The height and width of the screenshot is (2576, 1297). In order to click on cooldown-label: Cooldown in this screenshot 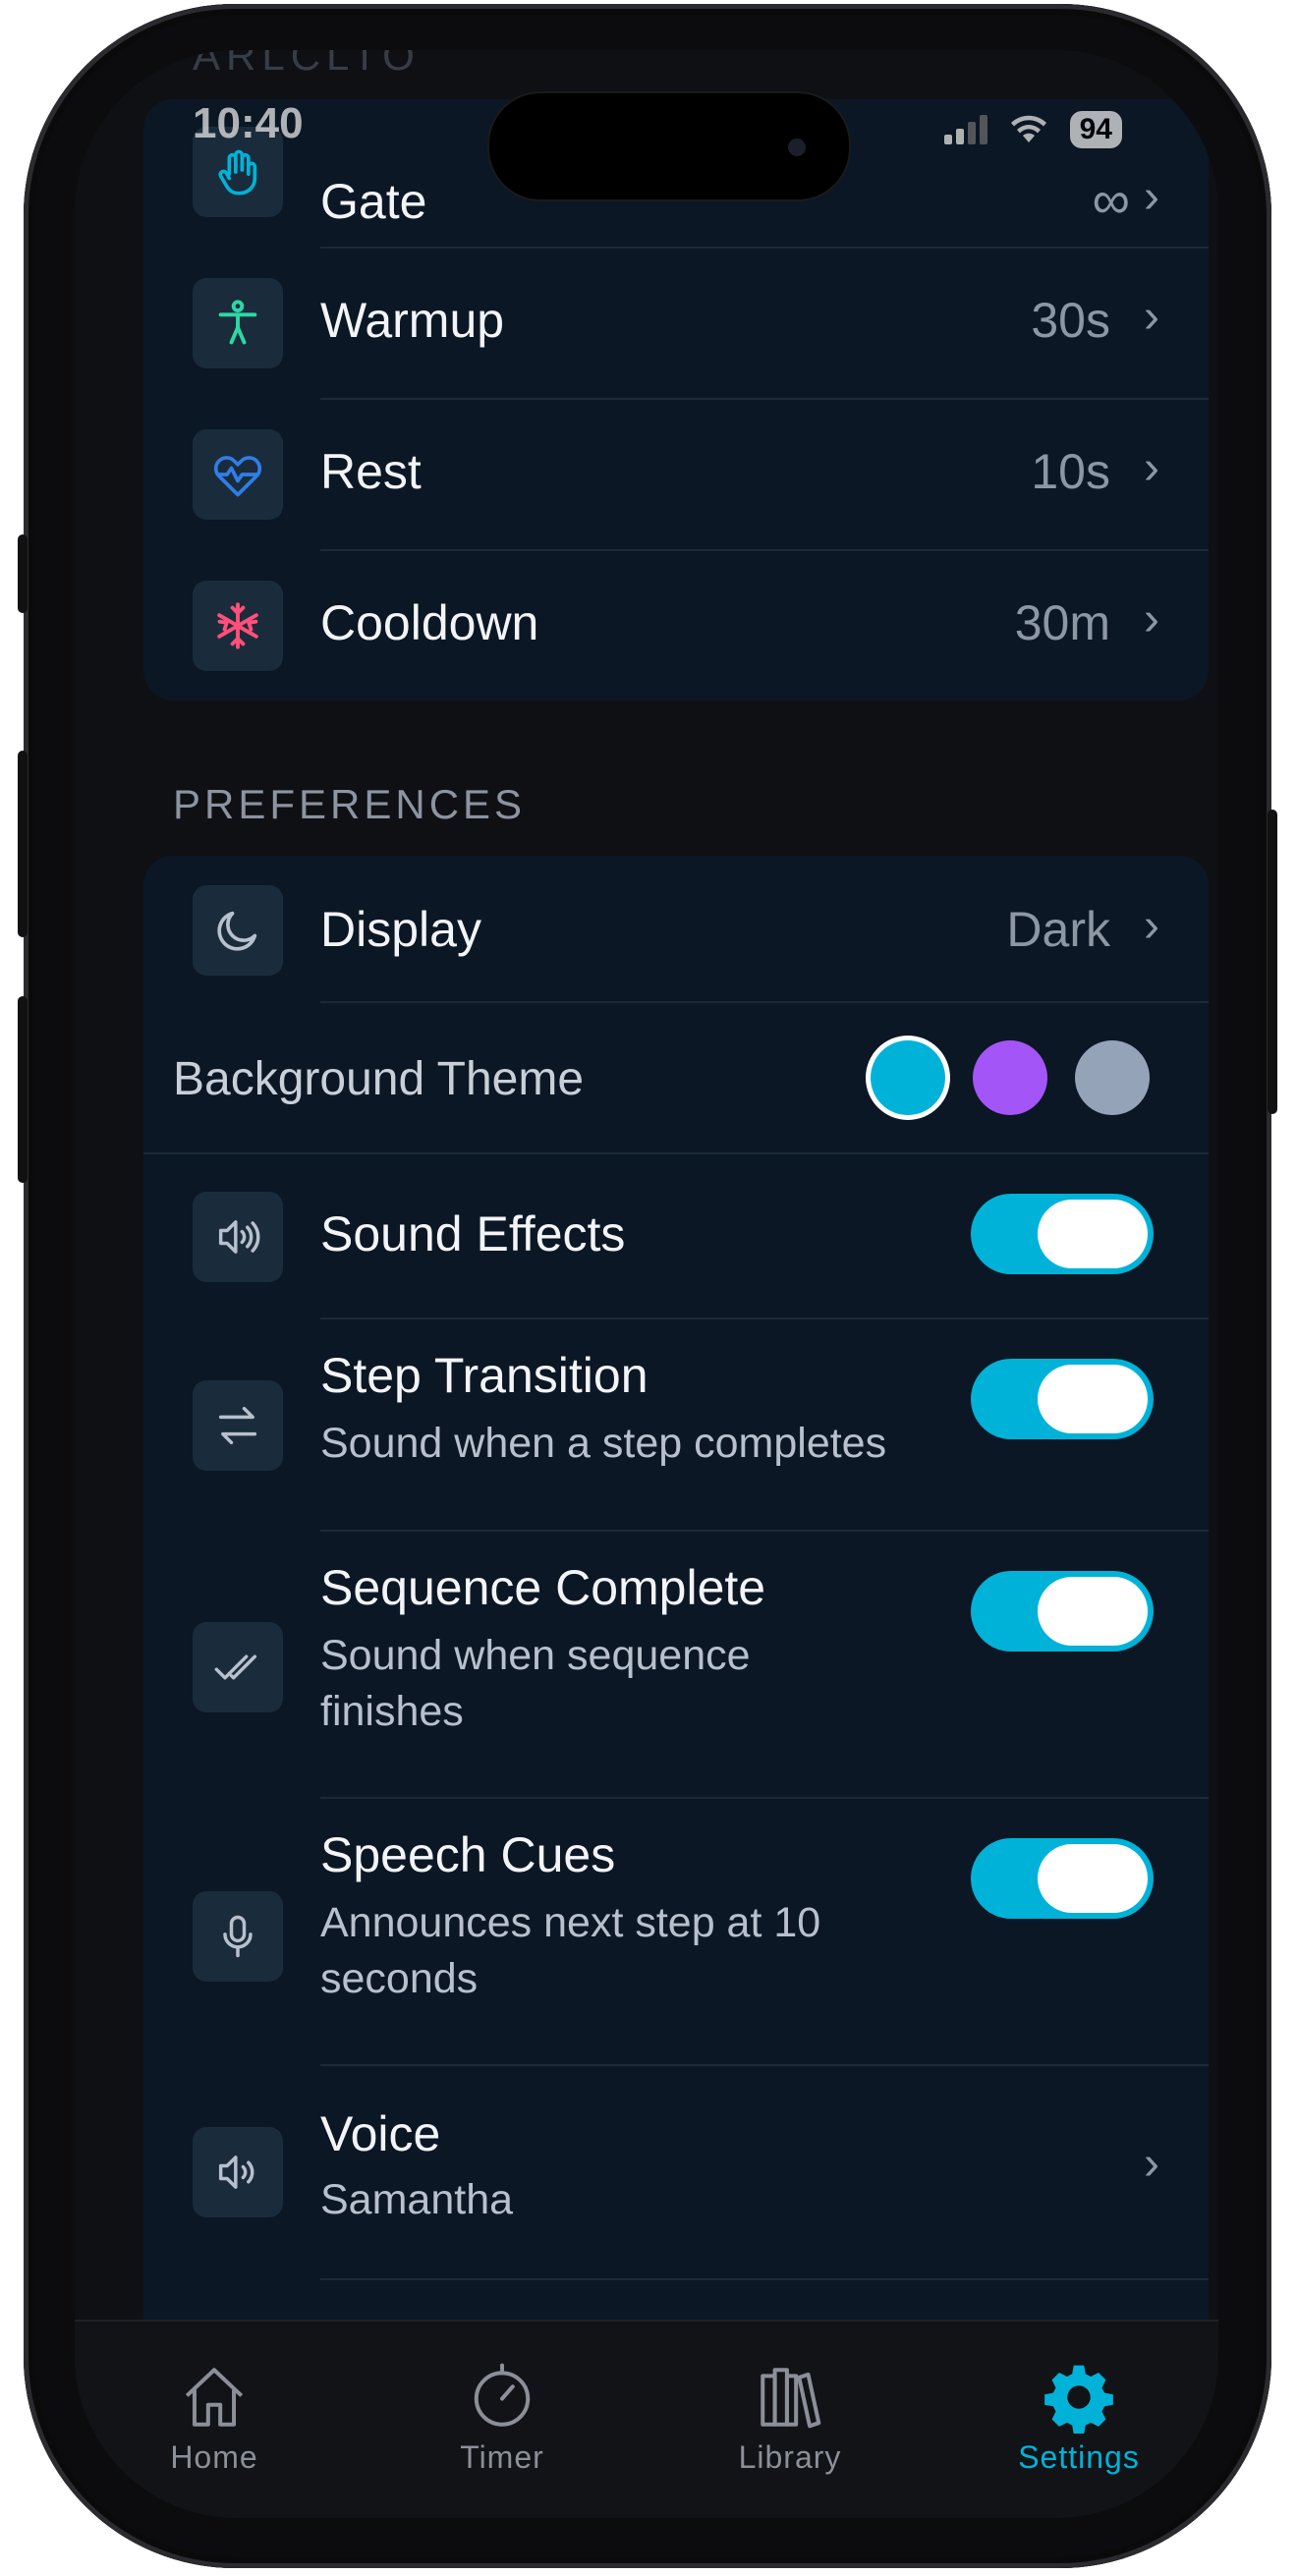, I will do `click(429, 622)`.